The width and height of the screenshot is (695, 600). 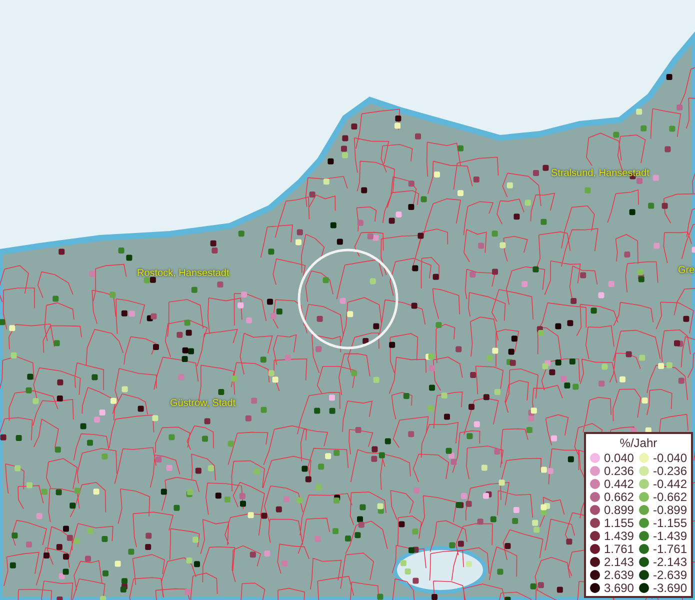 I want to click on legend-label: 1.155, so click(x=619, y=523).